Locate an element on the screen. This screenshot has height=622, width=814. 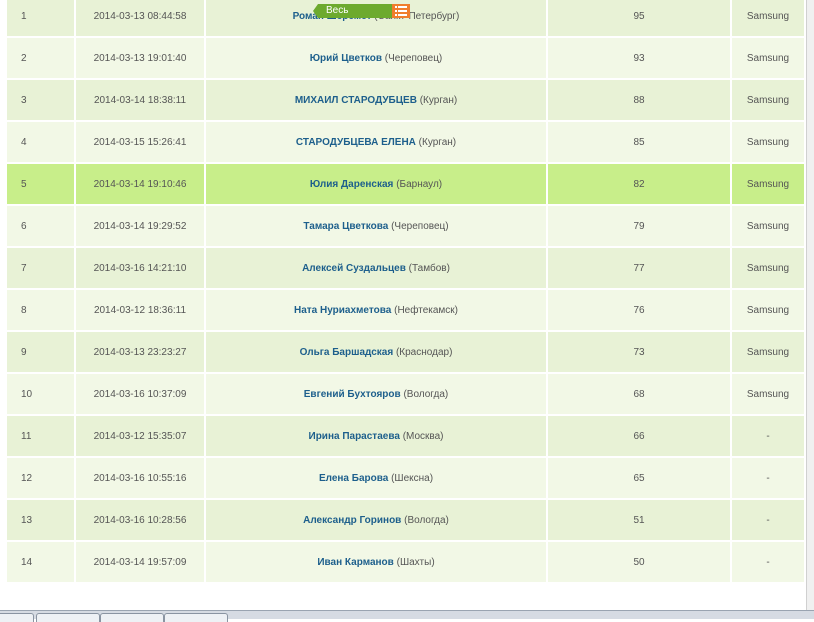
participant-name-link: Тамара Цветкова is located at coordinates (345, 226).